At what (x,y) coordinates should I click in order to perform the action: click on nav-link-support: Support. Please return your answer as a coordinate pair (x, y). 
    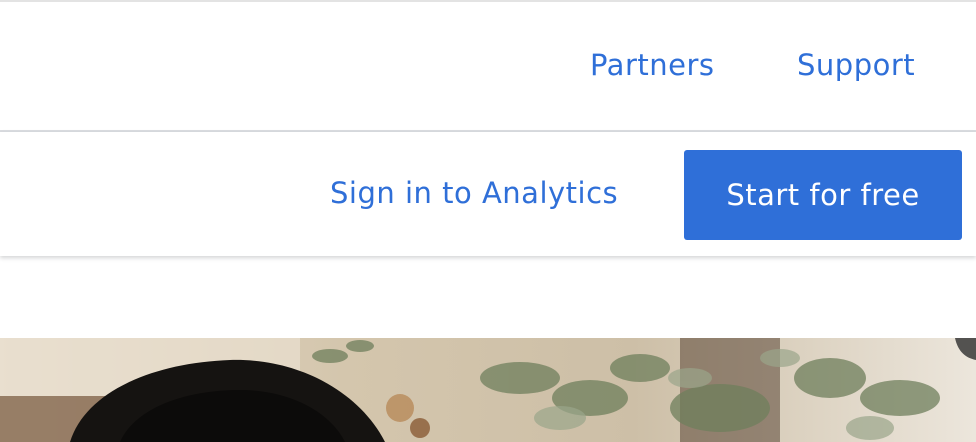
    Looking at the image, I should click on (856, 65).